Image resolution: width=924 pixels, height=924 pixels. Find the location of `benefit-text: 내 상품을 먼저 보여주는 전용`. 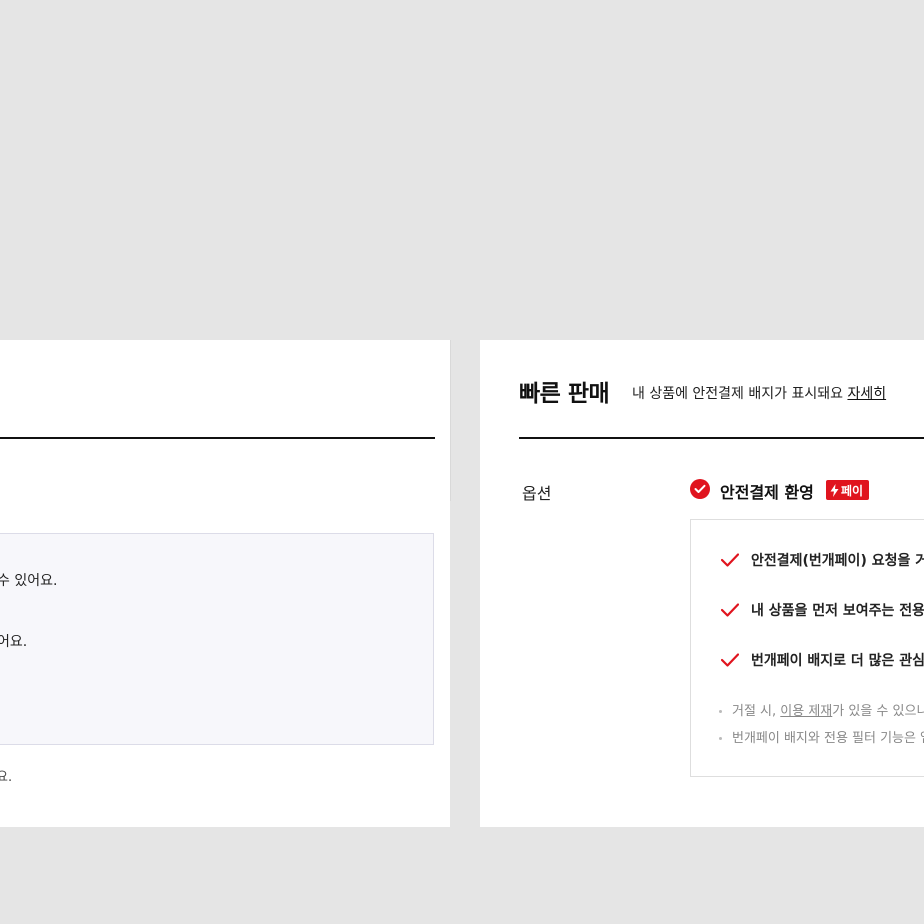

benefit-text: 내 상품을 먼저 보여주는 전용 is located at coordinates (837, 611).